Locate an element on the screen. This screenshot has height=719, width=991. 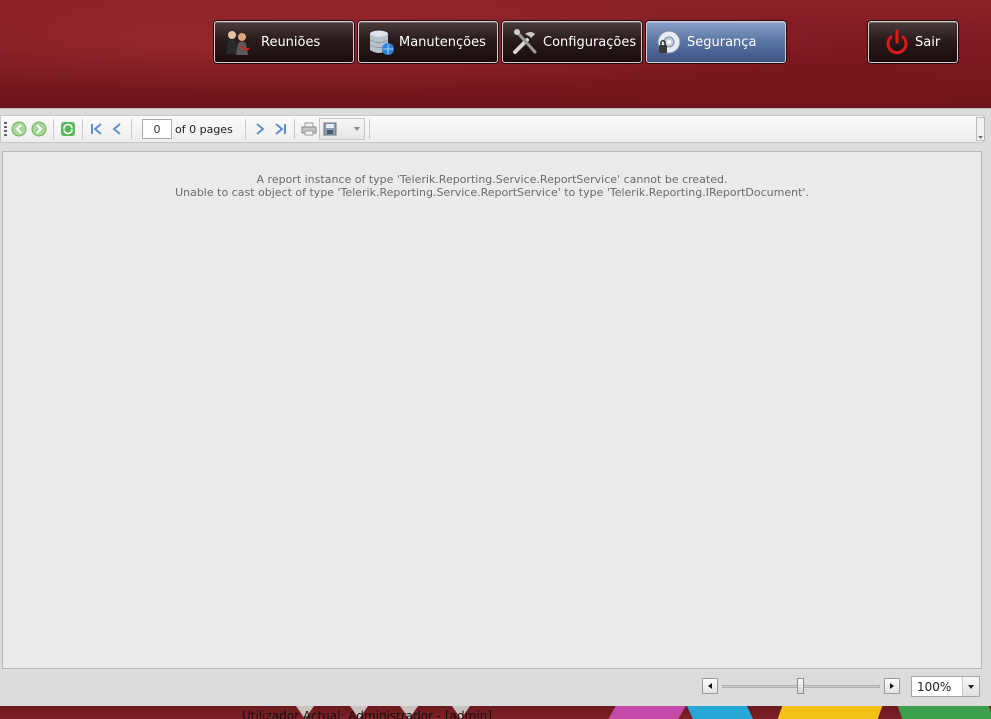
toolbar-overflow-handle is located at coordinates (980, 129).